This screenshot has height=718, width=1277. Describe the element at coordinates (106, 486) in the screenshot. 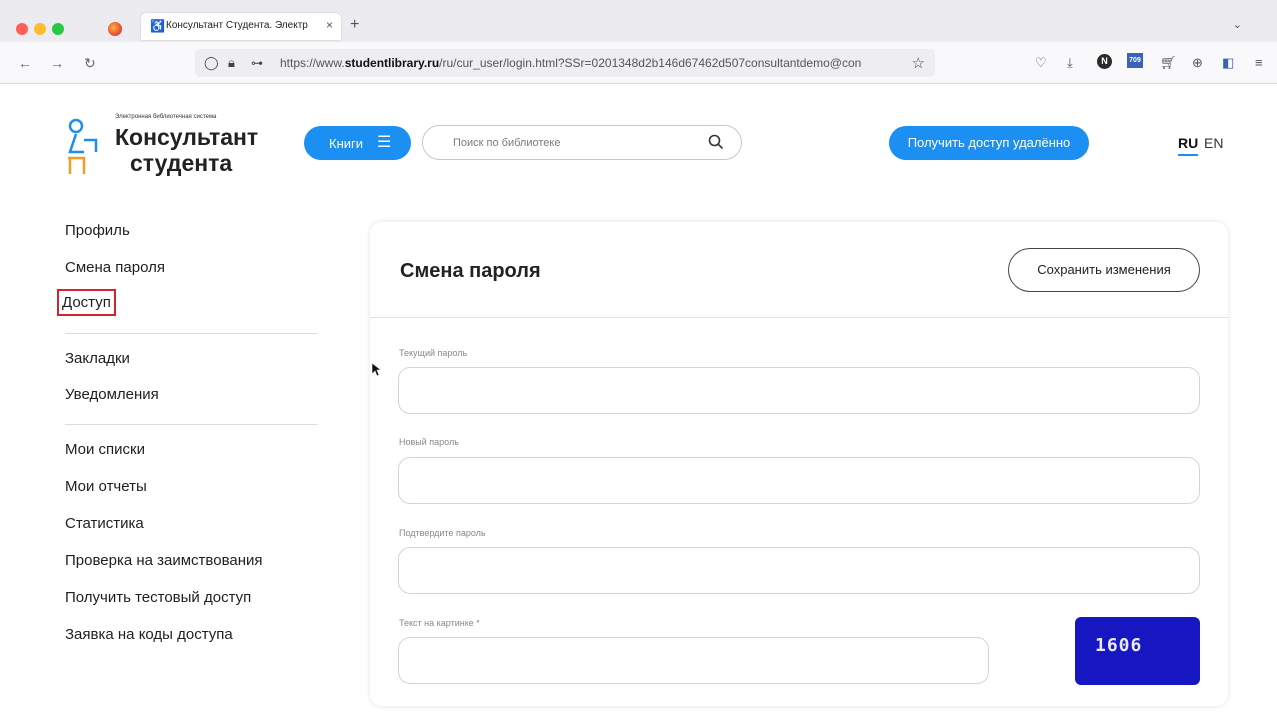

I see `sidebar-item-my-reports: Мои отчеты` at that location.